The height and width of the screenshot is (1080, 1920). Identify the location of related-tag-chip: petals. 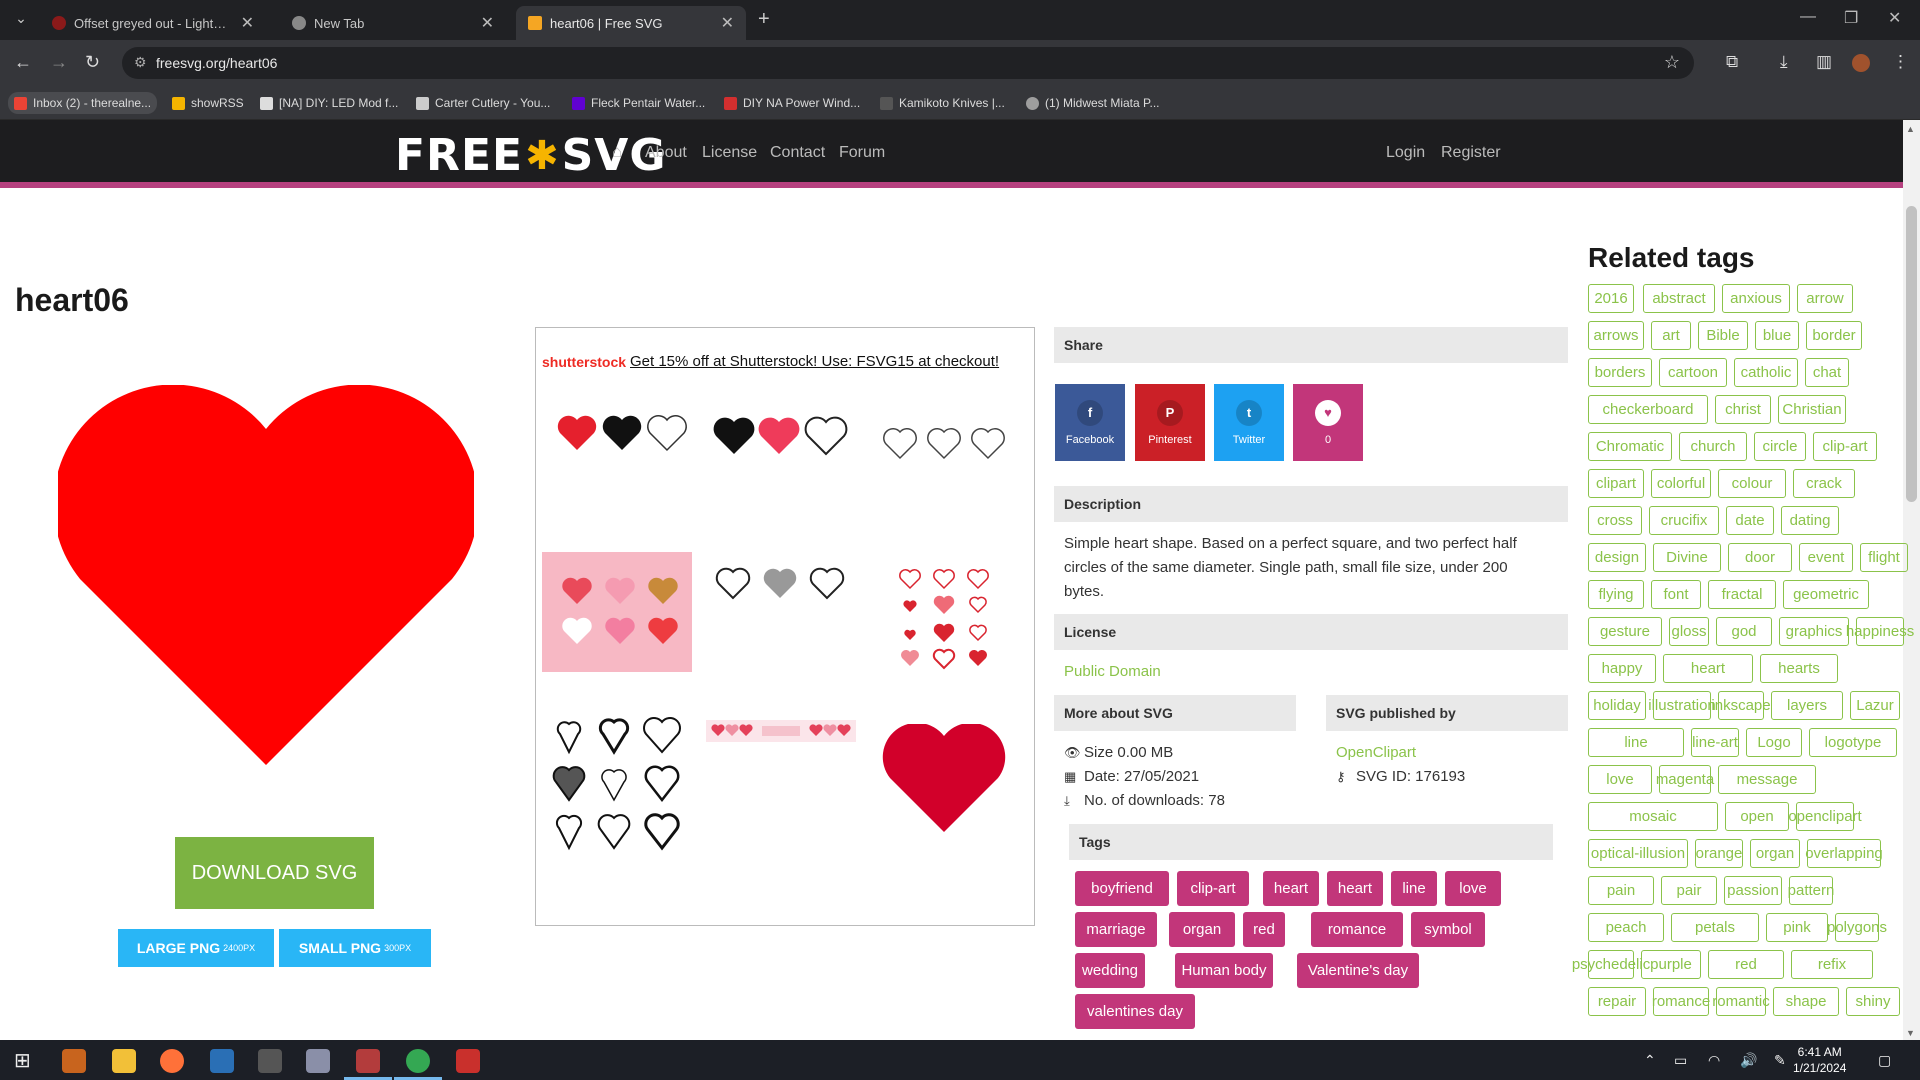
(1715, 927).